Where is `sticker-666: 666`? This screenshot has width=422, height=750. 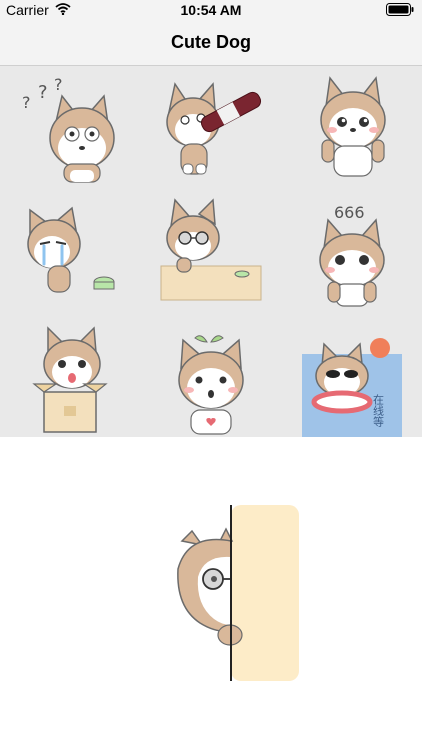
sticker-666: 666 is located at coordinates (352, 251).